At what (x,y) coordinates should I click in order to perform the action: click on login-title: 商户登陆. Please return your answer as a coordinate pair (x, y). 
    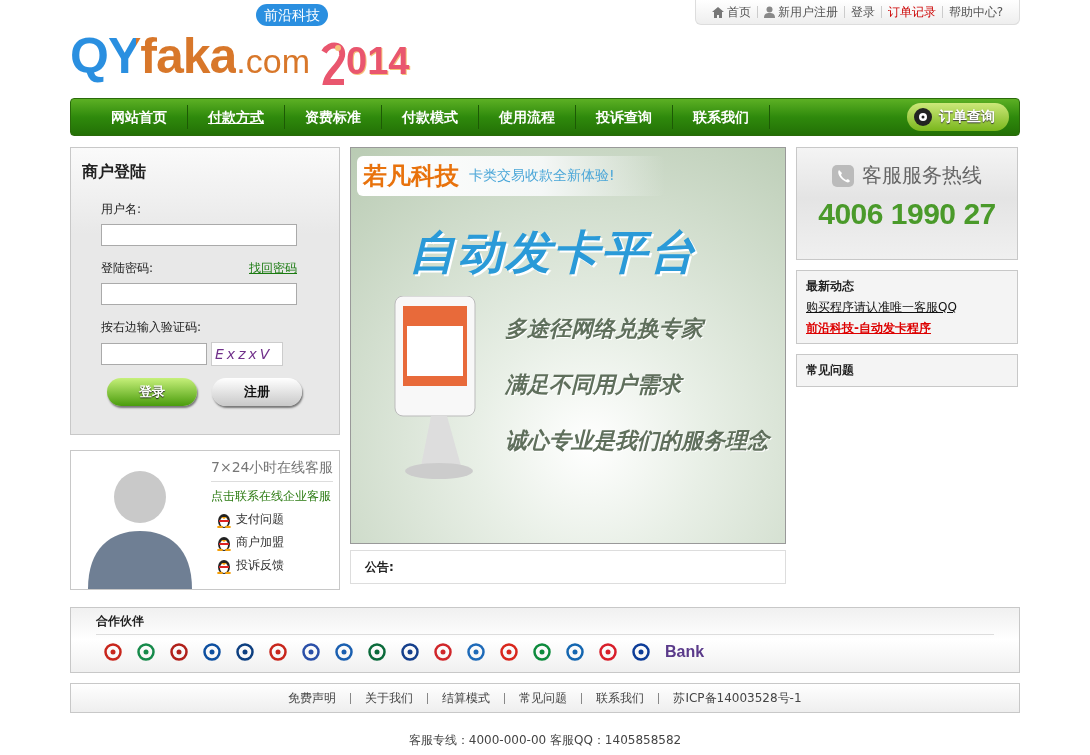
    Looking at the image, I should click on (114, 172).